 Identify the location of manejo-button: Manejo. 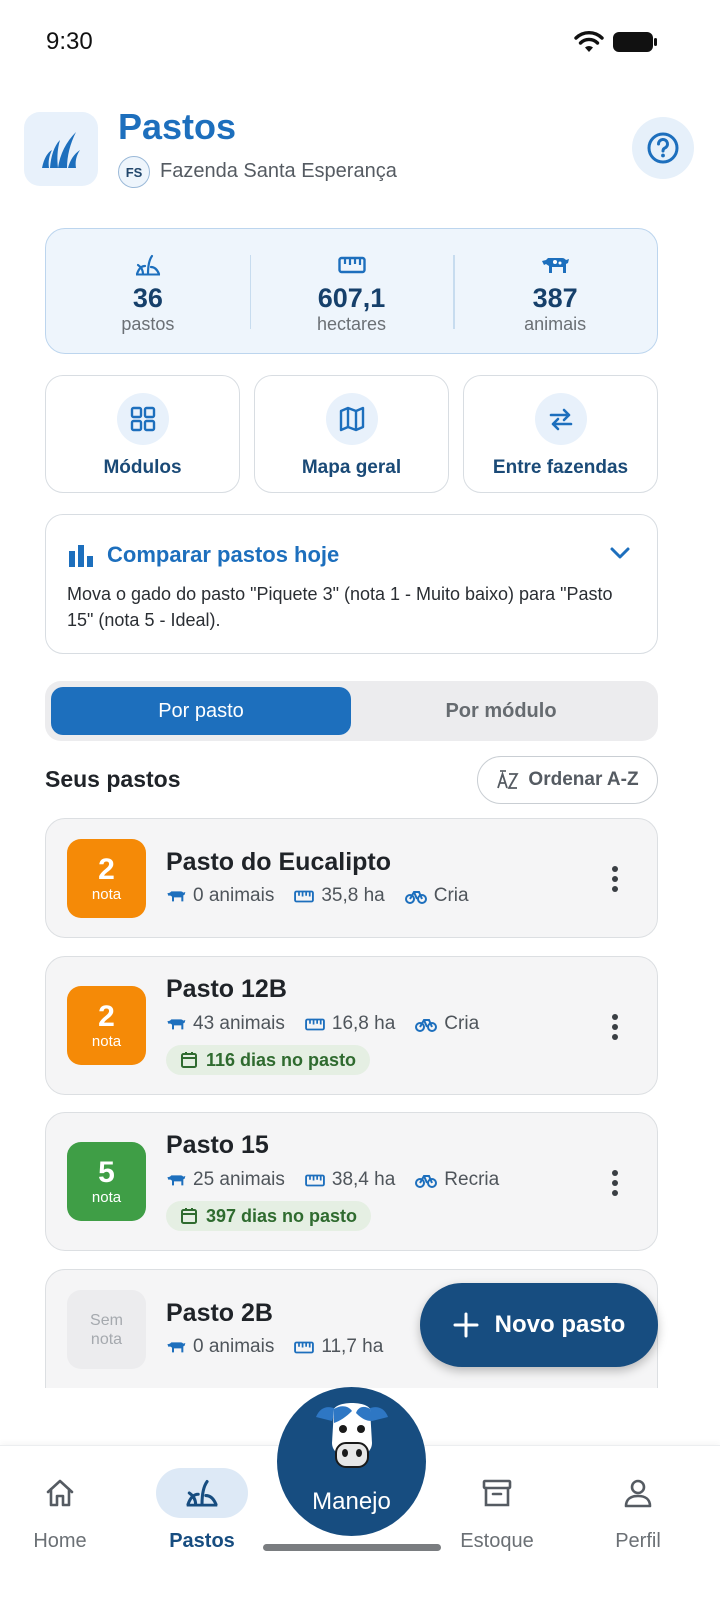
(351, 1461).